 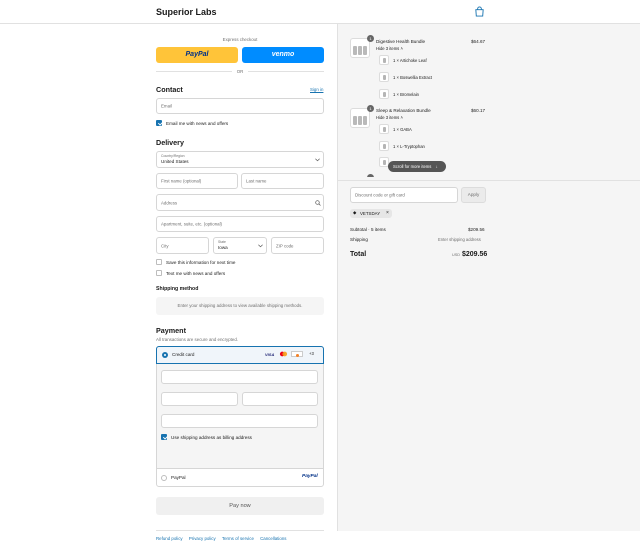 I want to click on last-name-field: Last name, so click(x=282, y=181).